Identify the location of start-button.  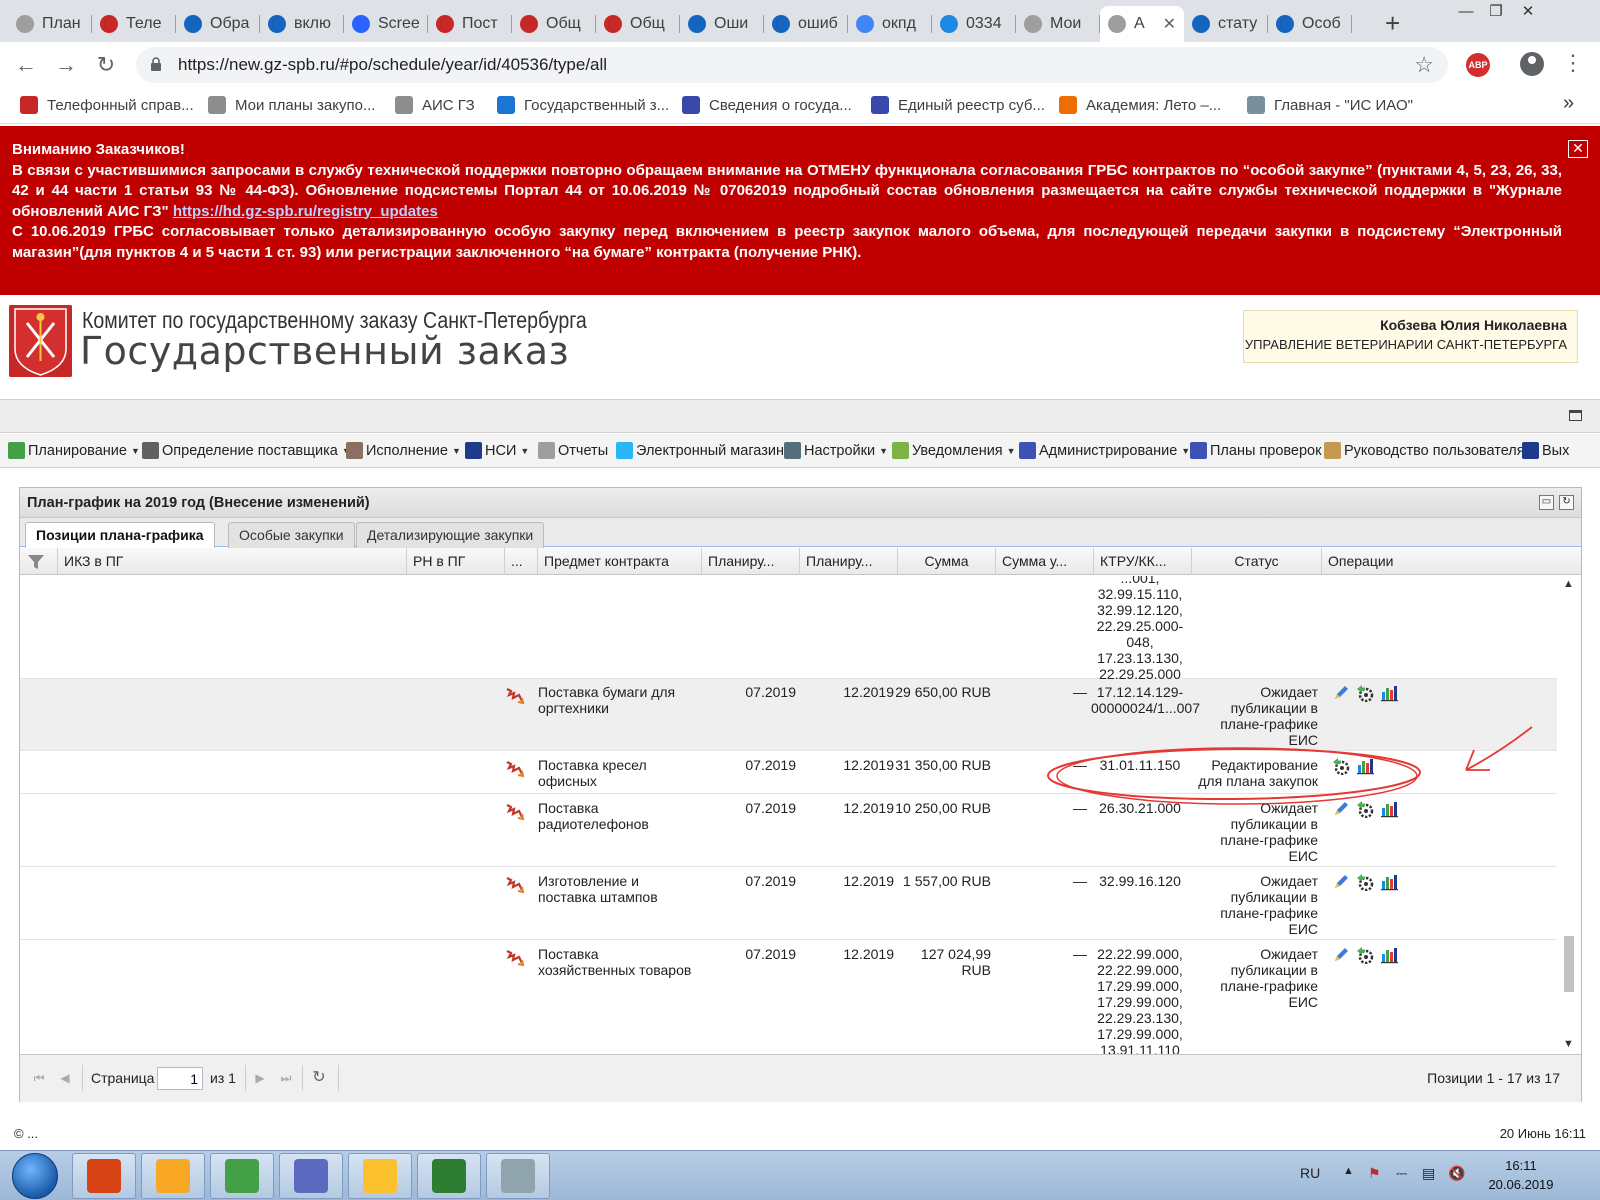
(35, 1176).